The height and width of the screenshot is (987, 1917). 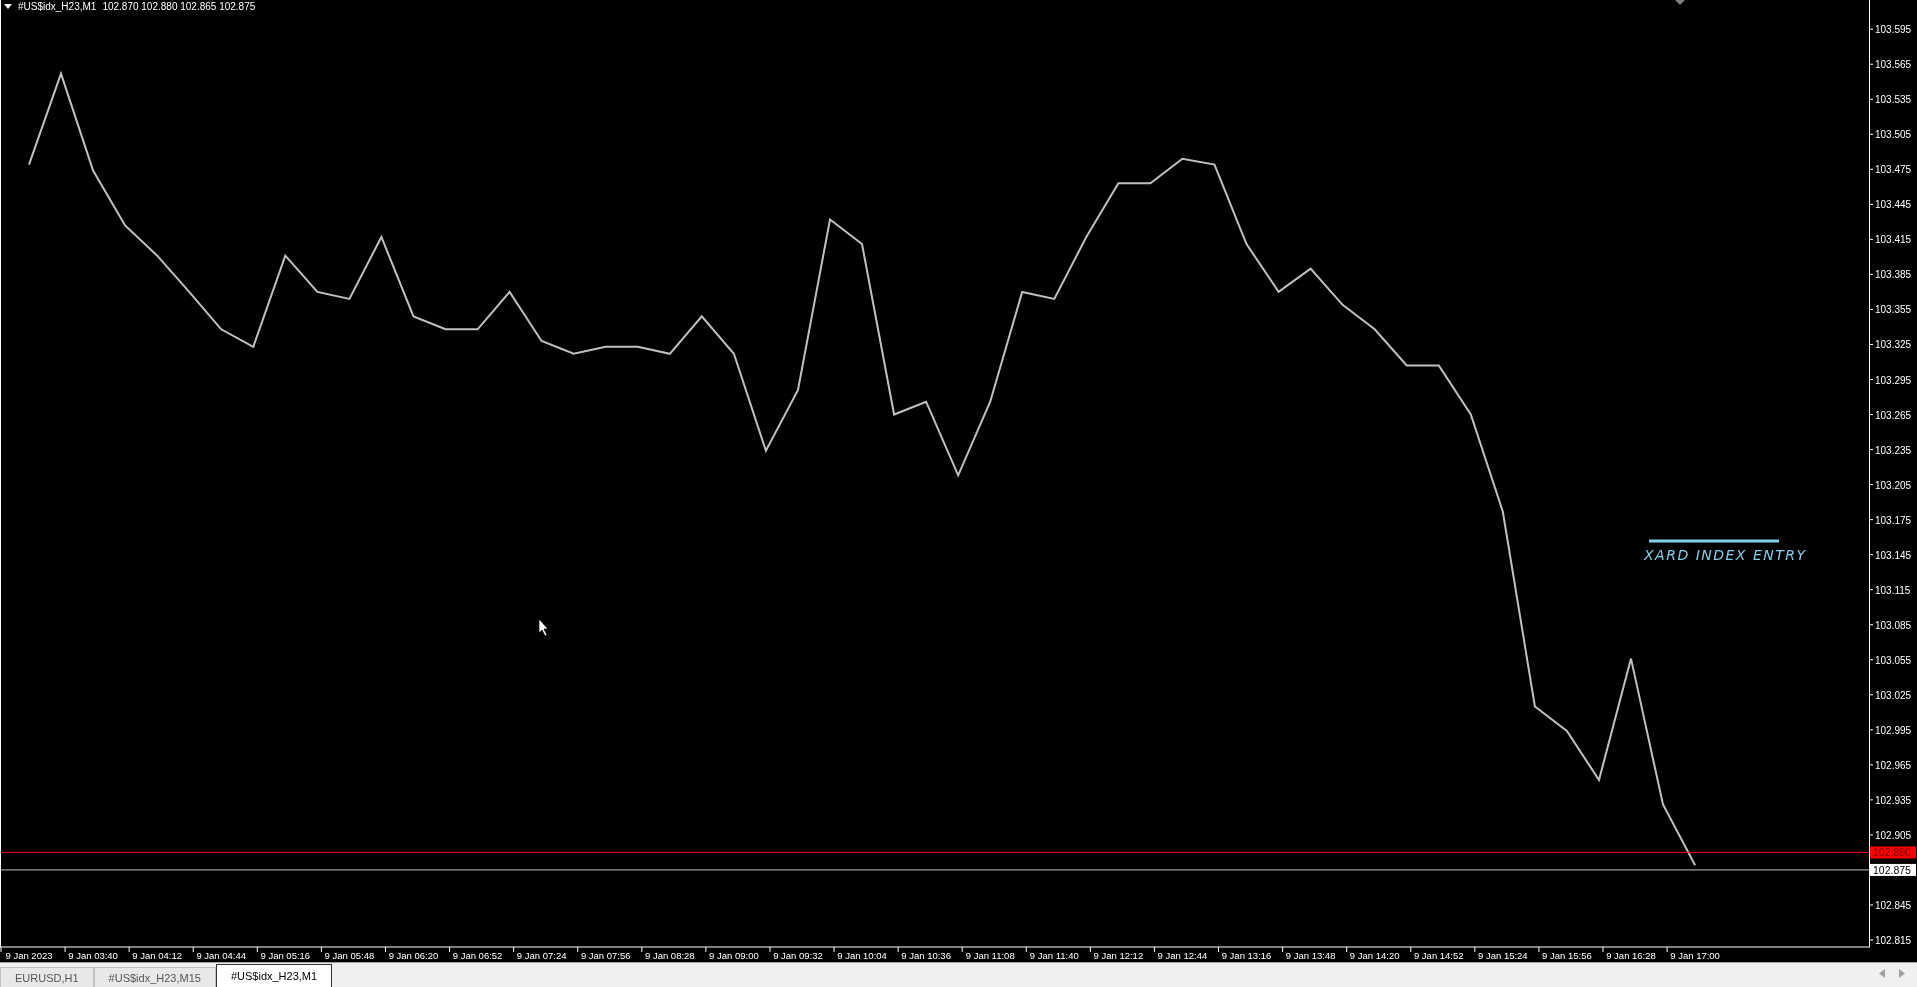 What do you see at coordinates (1695, 955) in the screenshot?
I see `time-axis-label: 9 Jan 17:00` at bounding box center [1695, 955].